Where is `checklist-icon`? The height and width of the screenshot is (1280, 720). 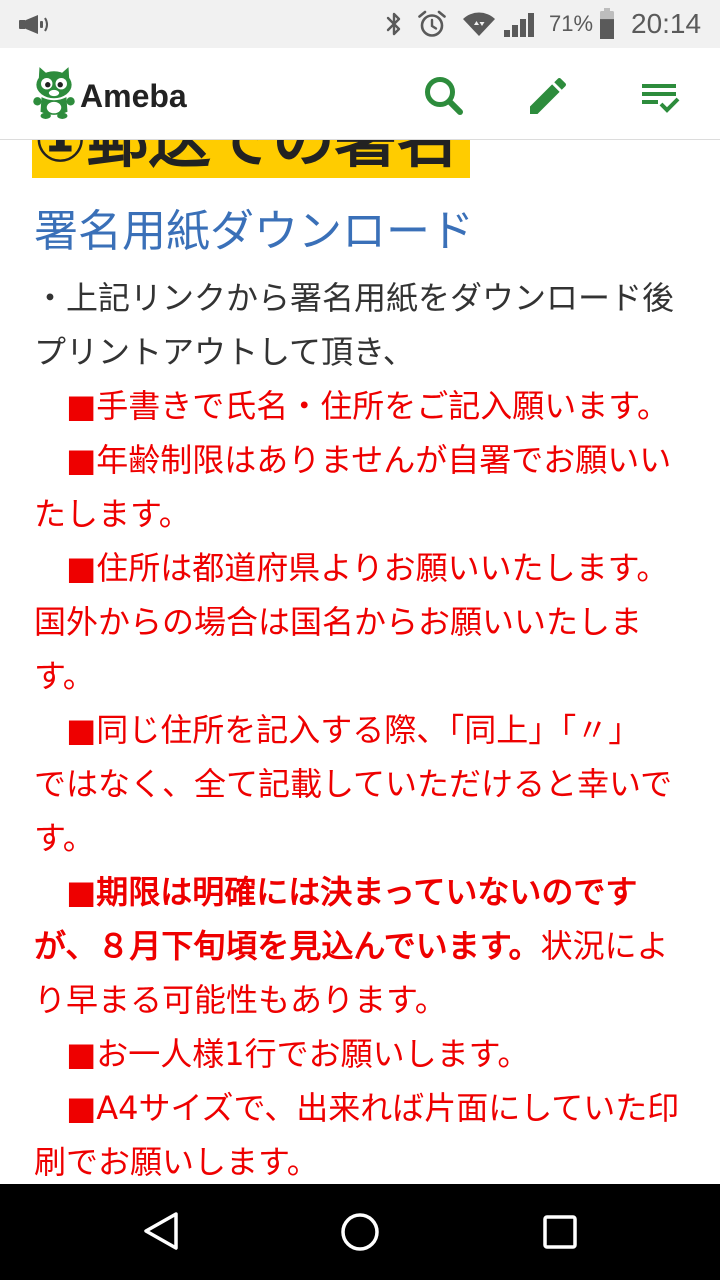 checklist-icon is located at coordinates (661, 98).